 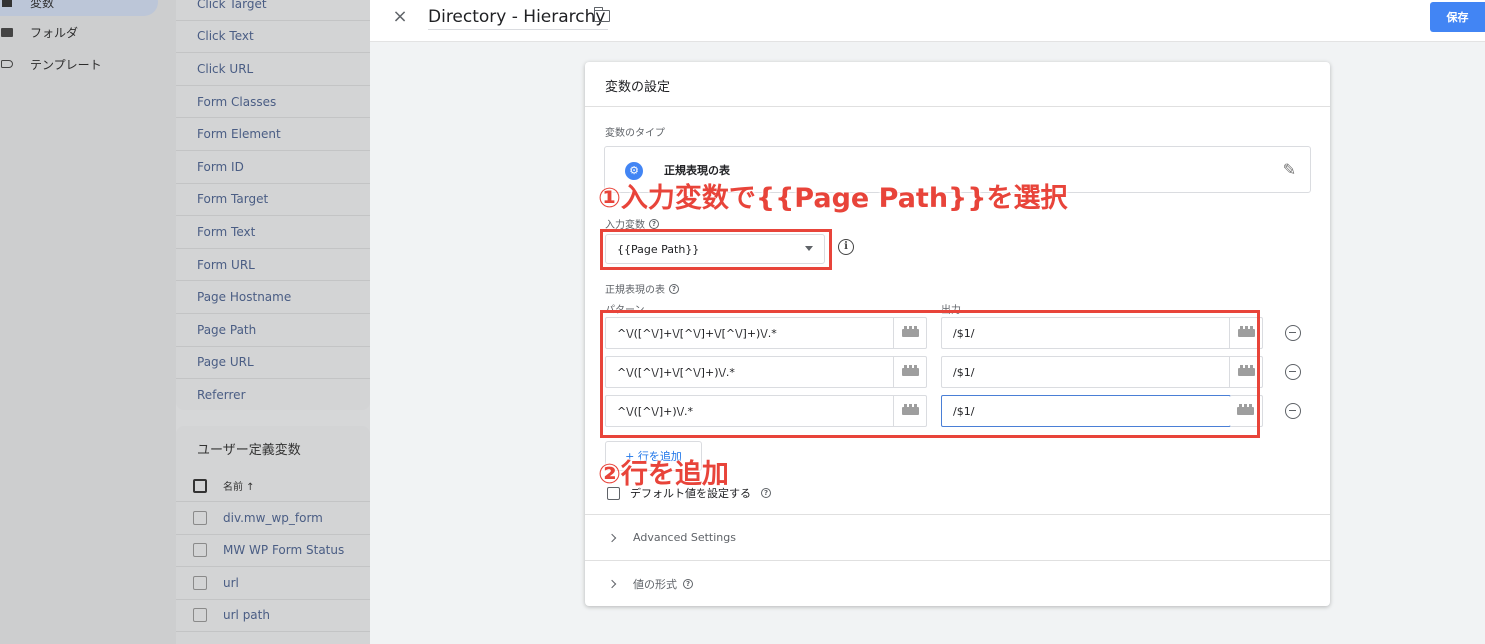 What do you see at coordinates (273, 200) in the screenshot?
I see `list-item: Form Target` at bounding box center [273, 200].